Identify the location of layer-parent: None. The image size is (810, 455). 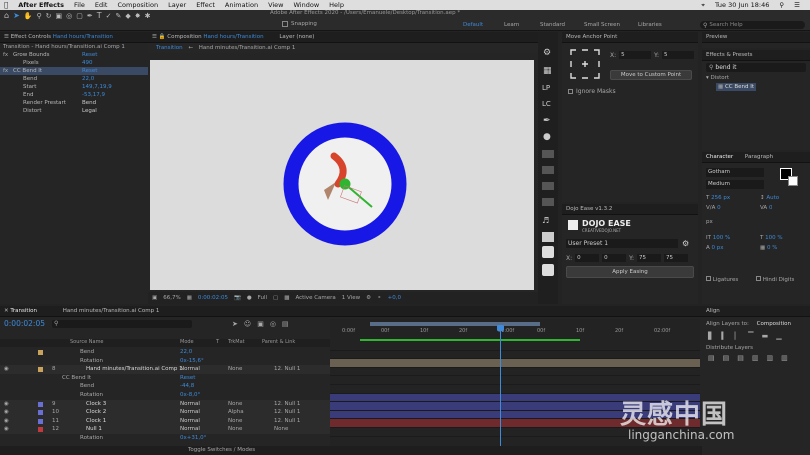
(281, 429).